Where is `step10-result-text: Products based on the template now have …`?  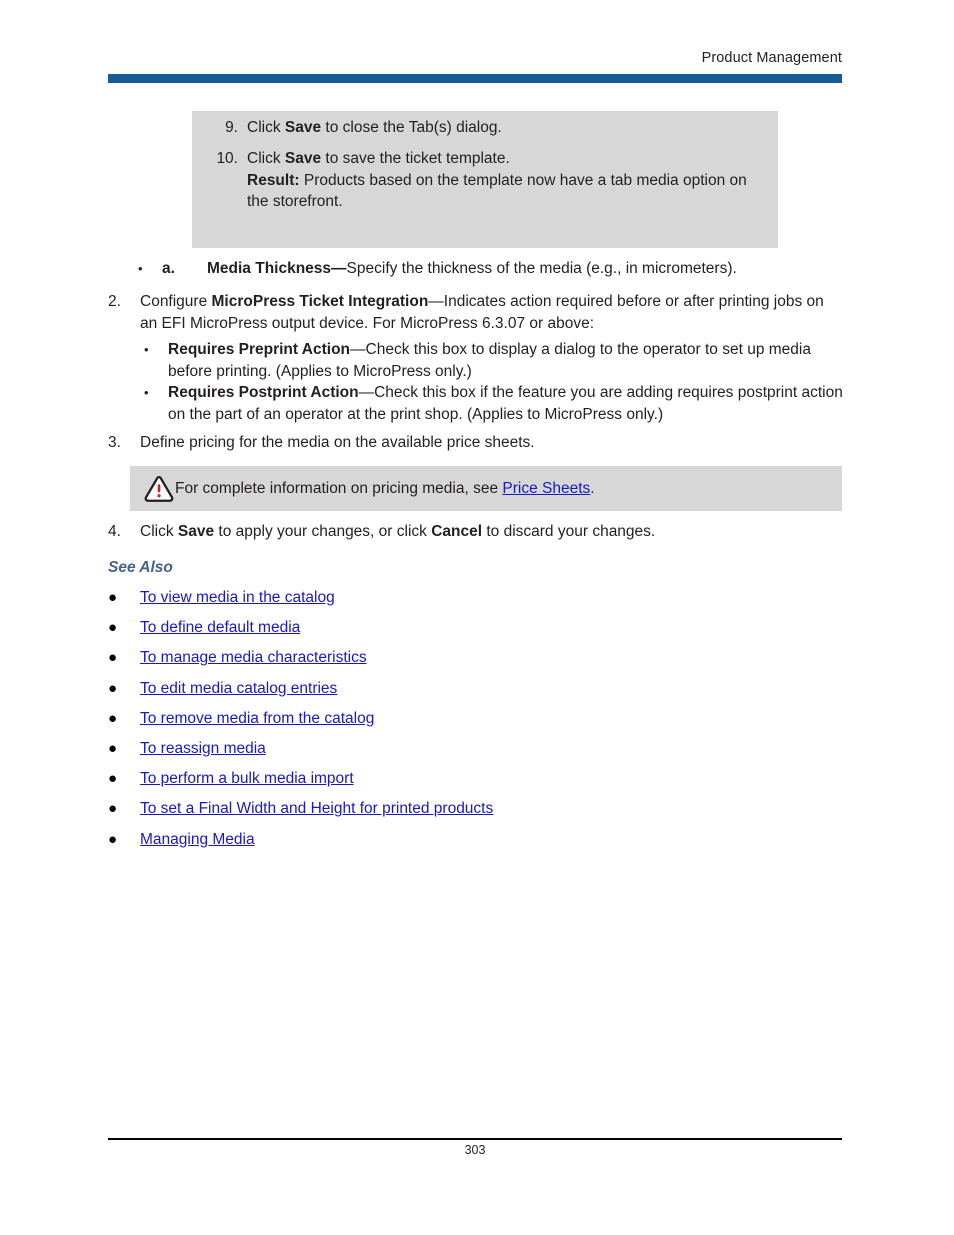
step10-result-text: Products based on the template now have … is located at coordinates (497, 191).